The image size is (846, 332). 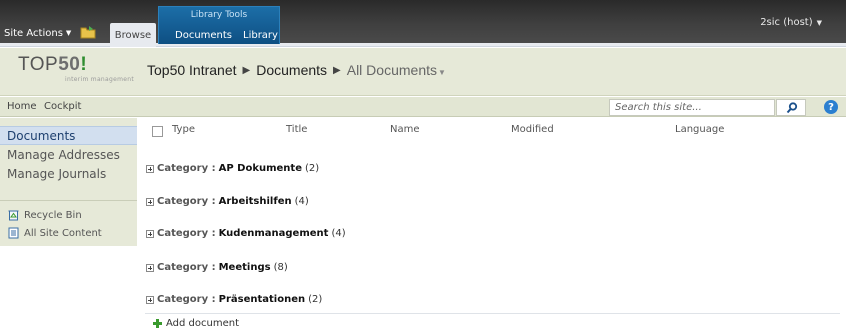 I want to click on tab-browse: Browse, so click(x=133, y=35).